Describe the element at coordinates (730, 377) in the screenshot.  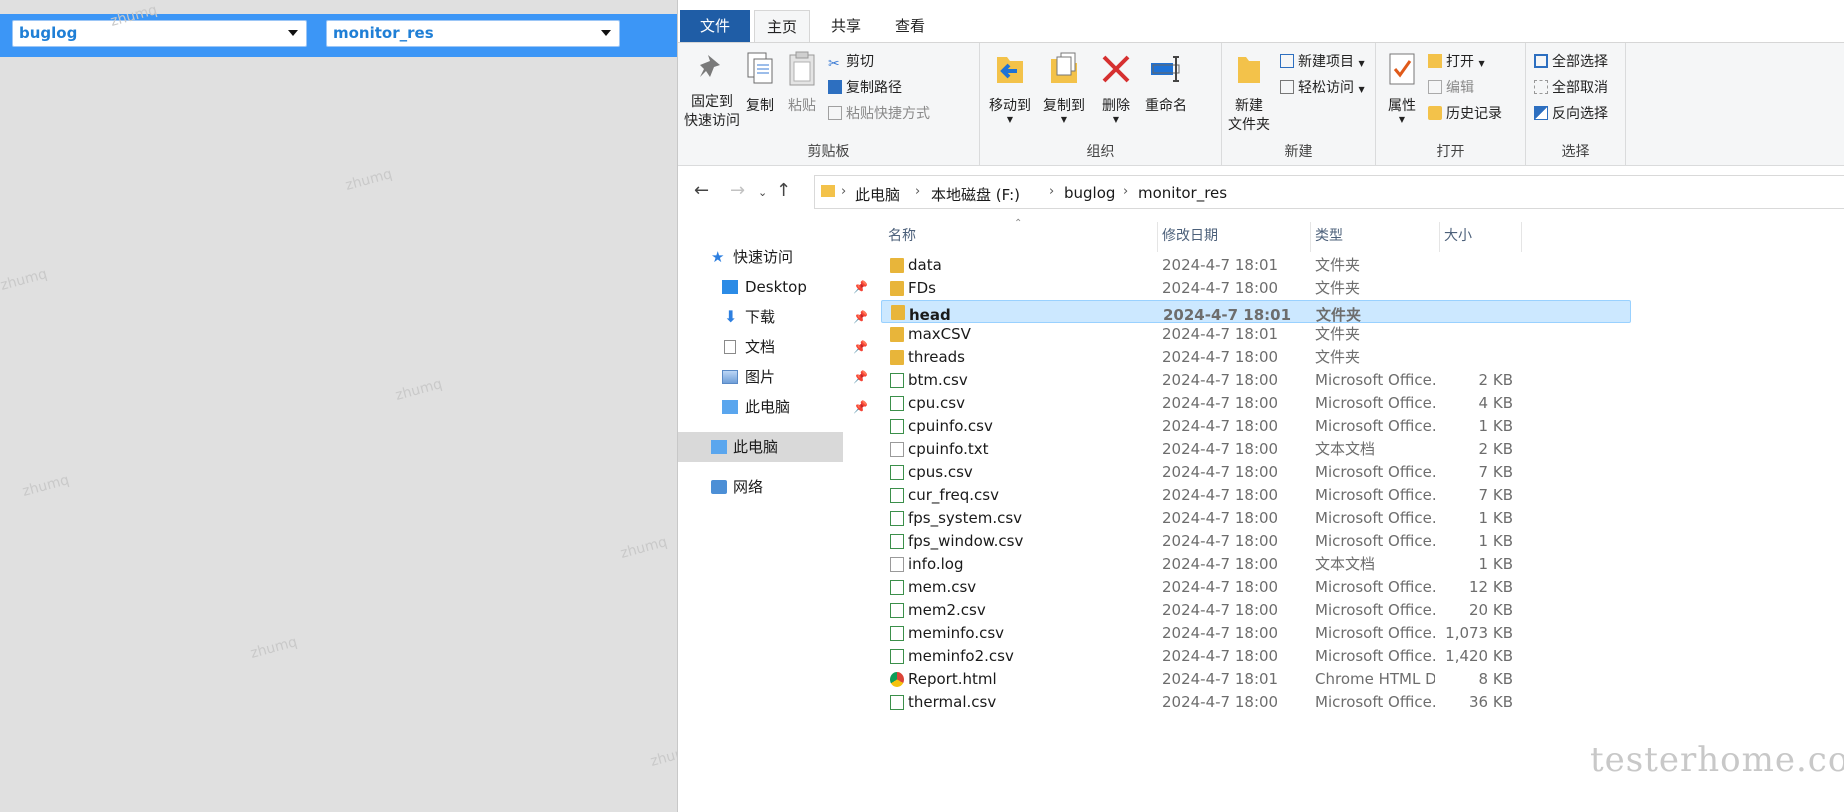
I see `picture-icon` at that location.